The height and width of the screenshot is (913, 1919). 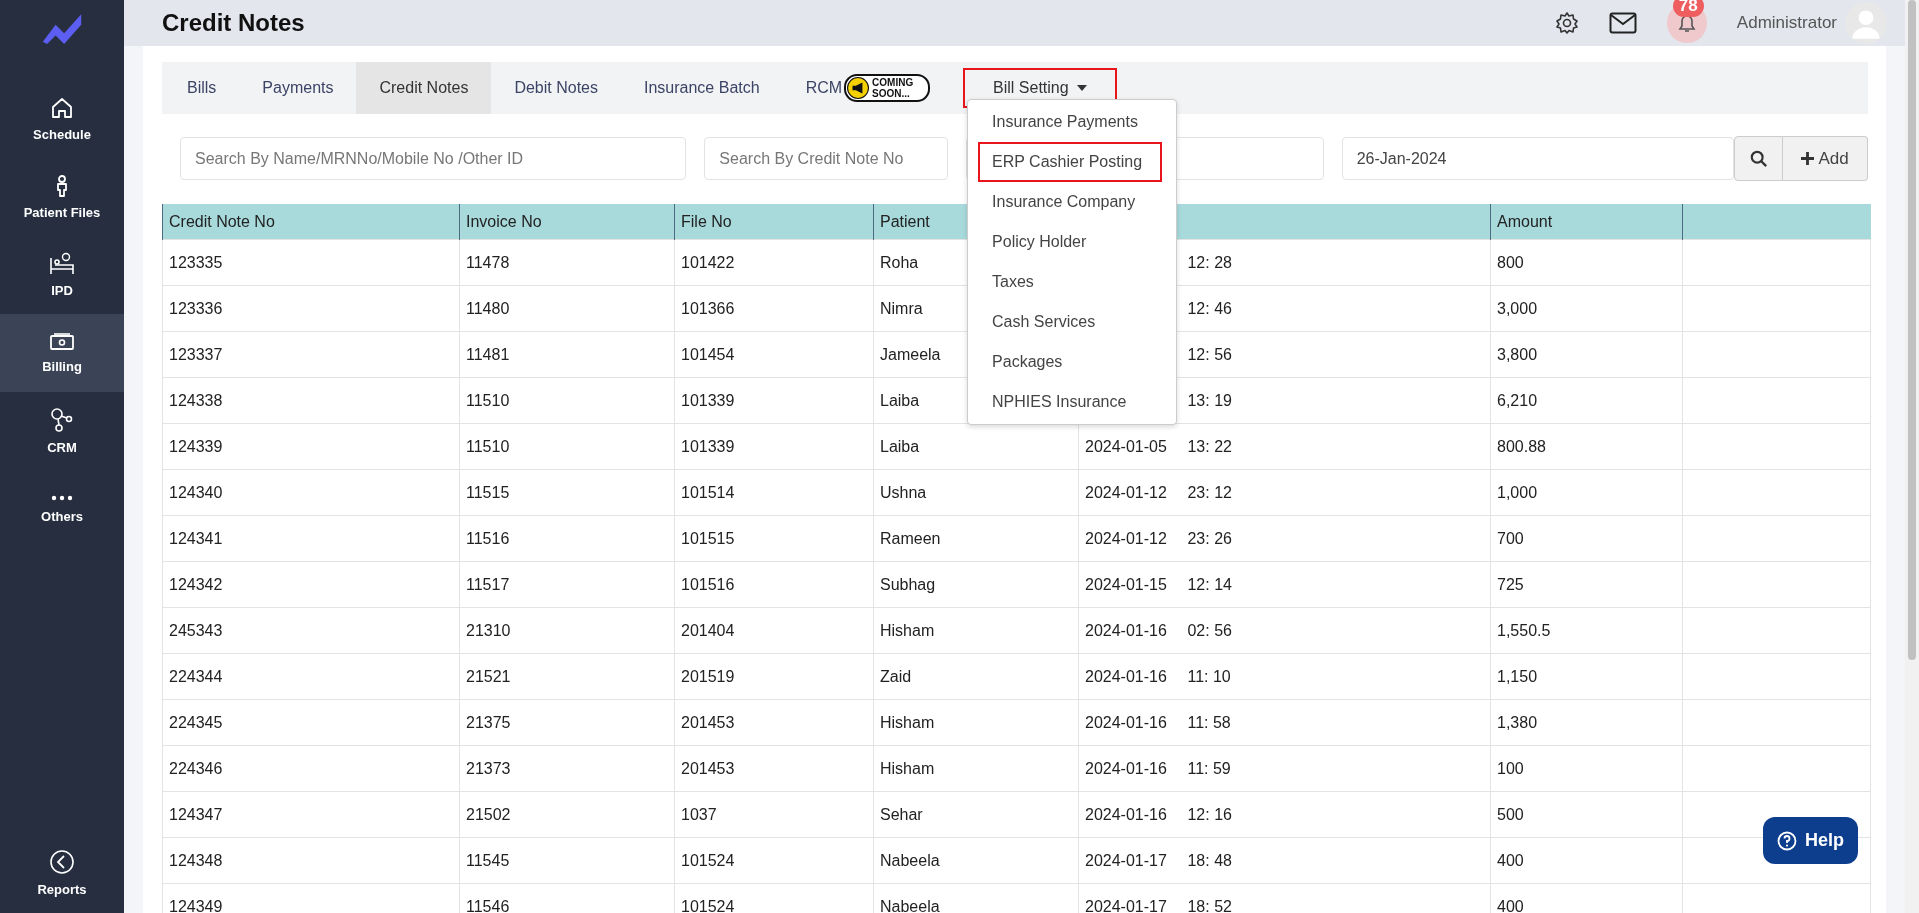 I want to click on sidebar-item: Schedule, so click(x=62, y=119).